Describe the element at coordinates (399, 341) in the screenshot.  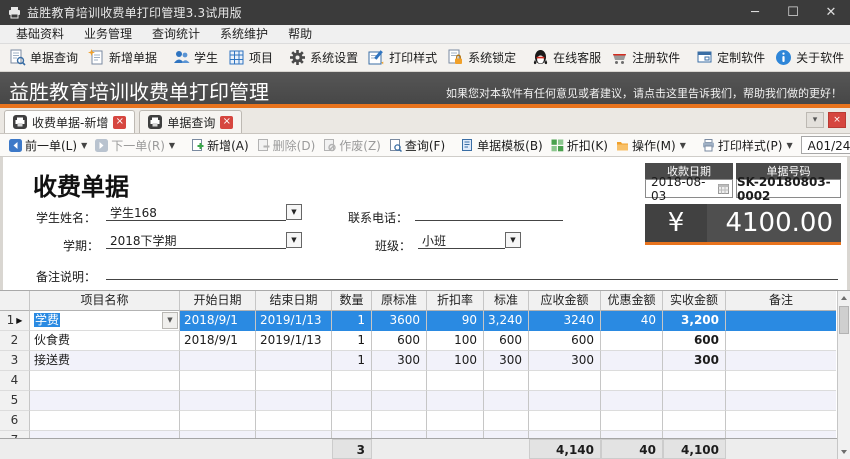
I see `cell-orig-std: 600` at that location.